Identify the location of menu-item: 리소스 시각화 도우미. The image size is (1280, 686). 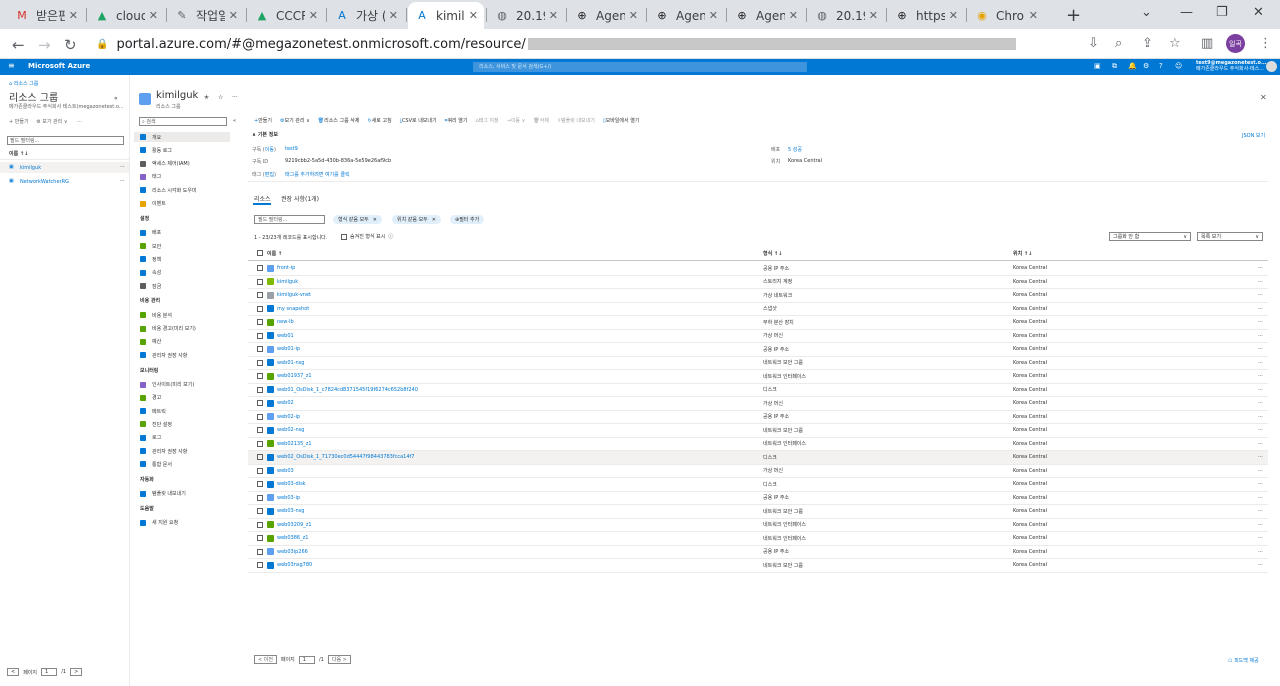
(188, 190).